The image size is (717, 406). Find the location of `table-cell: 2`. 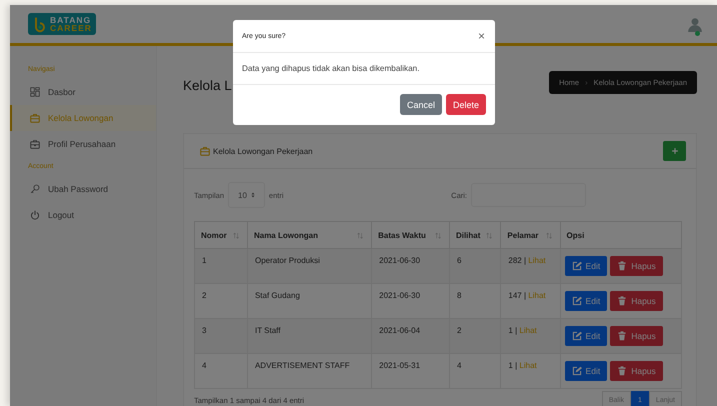

table-cell: 2 is located at coordinates (475, 336).